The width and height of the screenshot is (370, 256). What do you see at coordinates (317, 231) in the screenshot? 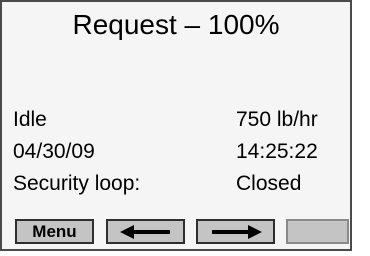
I see `blank-softkey` at bounding box center [317, 231].